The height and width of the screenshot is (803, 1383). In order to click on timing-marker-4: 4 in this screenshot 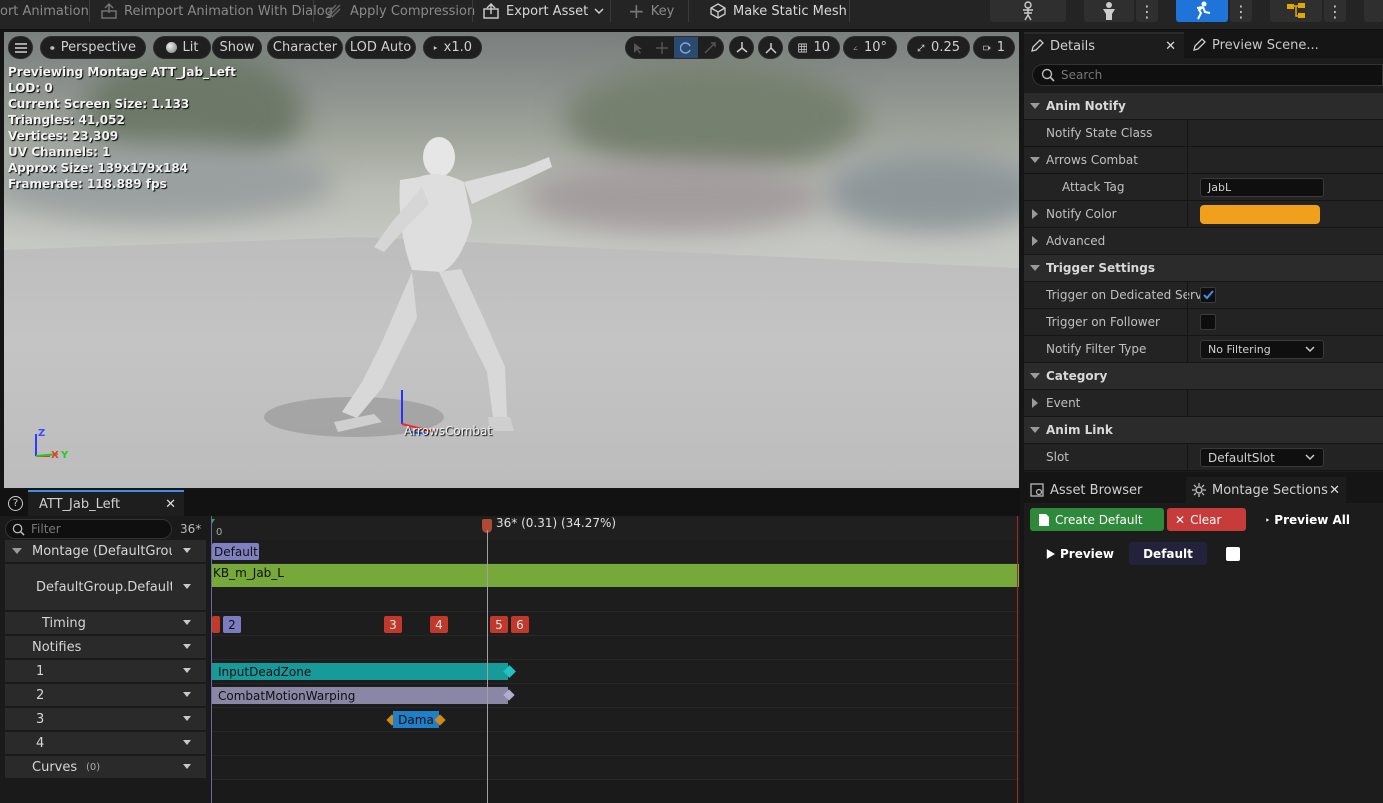, I will do `click(439, 624)`.